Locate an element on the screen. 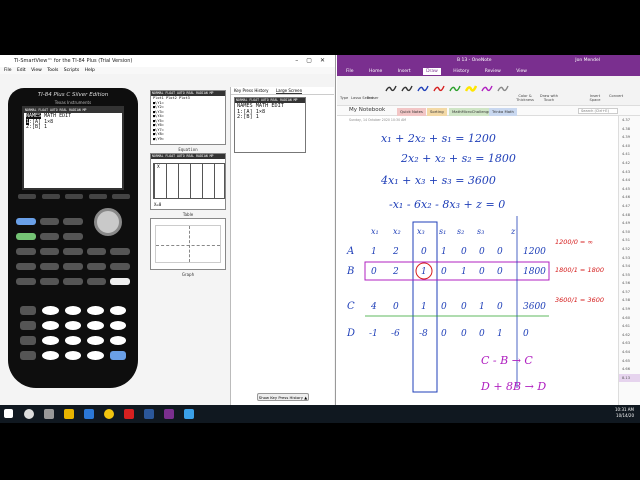 This screenshot has width=640, height=480. key-on is located at coordinates (28, 355).